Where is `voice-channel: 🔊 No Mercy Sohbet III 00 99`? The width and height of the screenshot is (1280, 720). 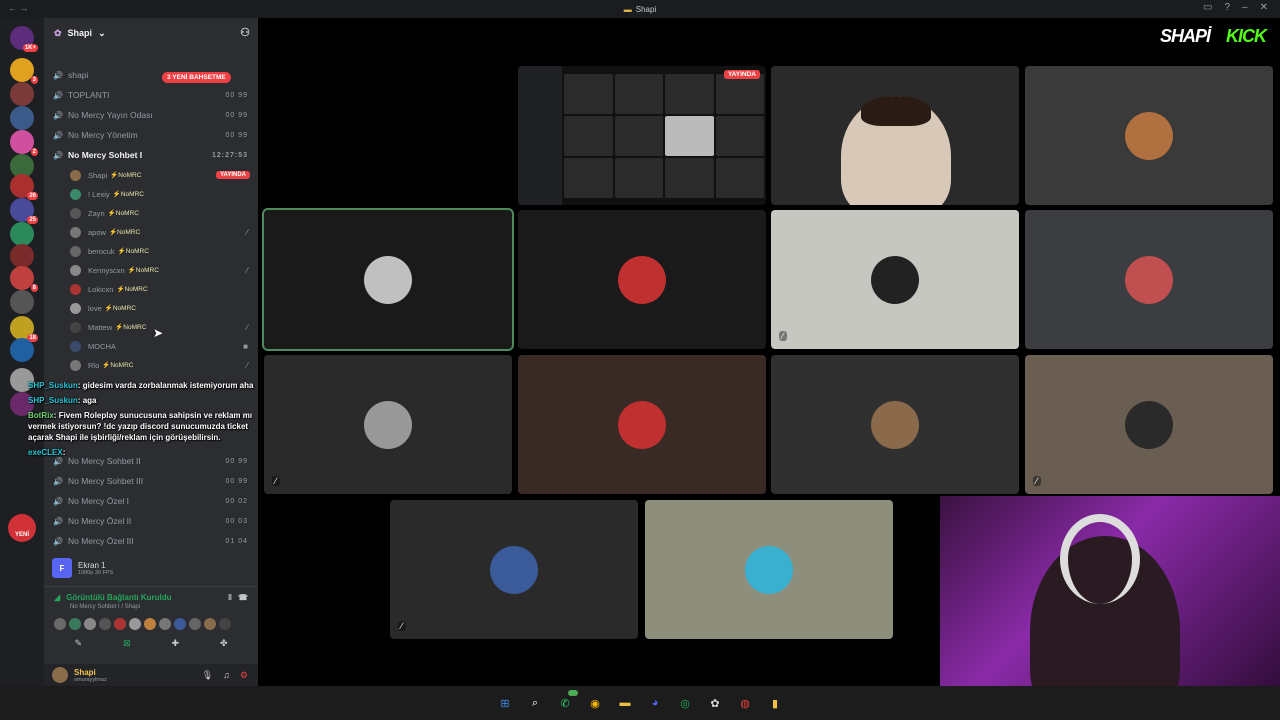 voice-channel: 🔊 No Mercy Sohbet III 00 99 is located at coordinates (152, 481).